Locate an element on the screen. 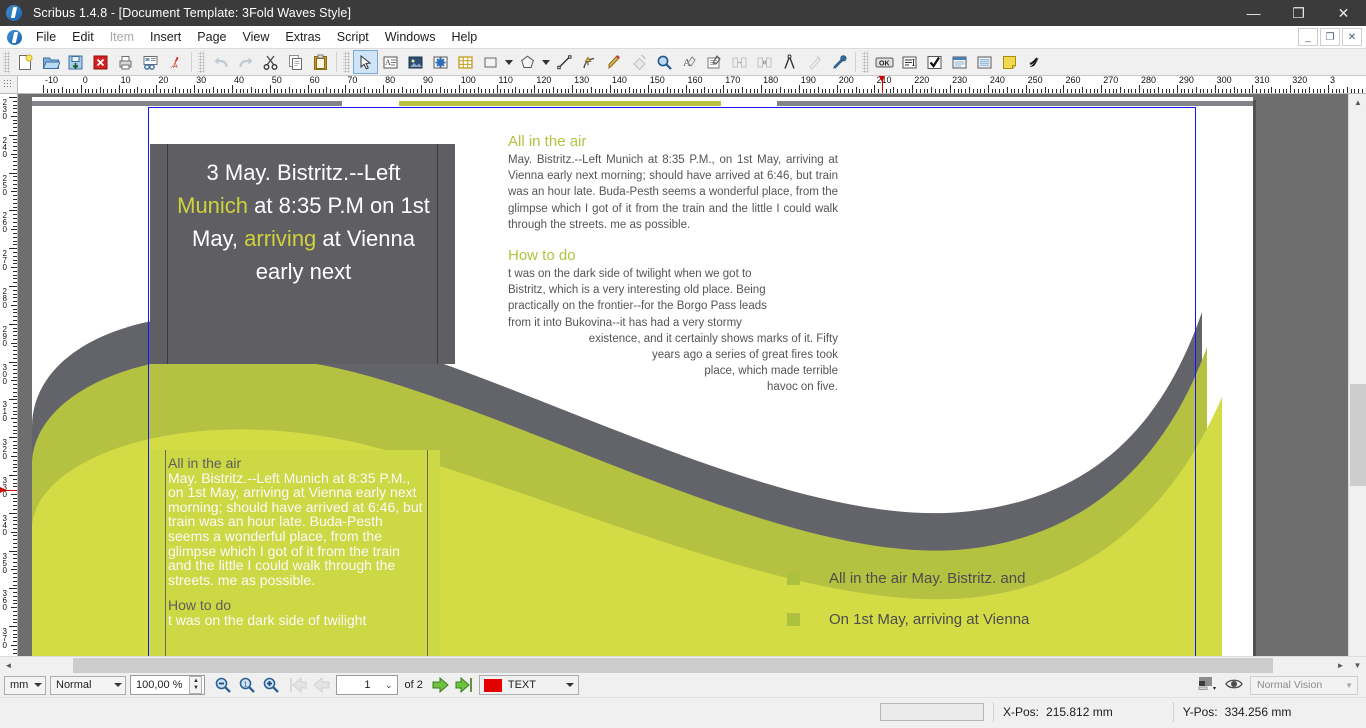 The image size is (1366, 728). insert-freehand-line-icon is located at coordinates (614, 62).